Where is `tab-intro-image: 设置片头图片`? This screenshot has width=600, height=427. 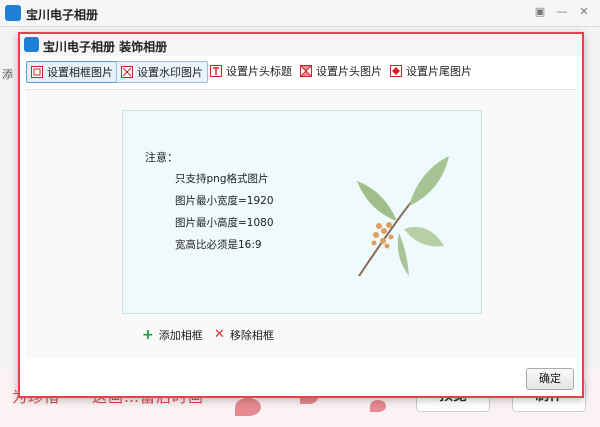 tab-intro-image: 设置片头图片 is located at coordinates (341, 71).